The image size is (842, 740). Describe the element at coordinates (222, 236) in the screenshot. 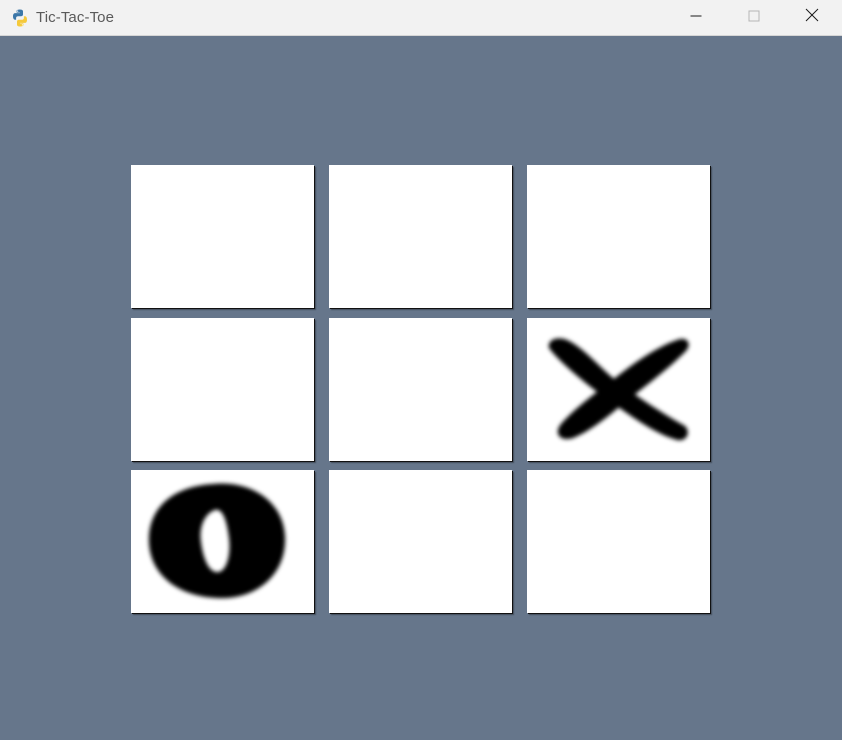

I see `board-cell-r1-c1` at that location.